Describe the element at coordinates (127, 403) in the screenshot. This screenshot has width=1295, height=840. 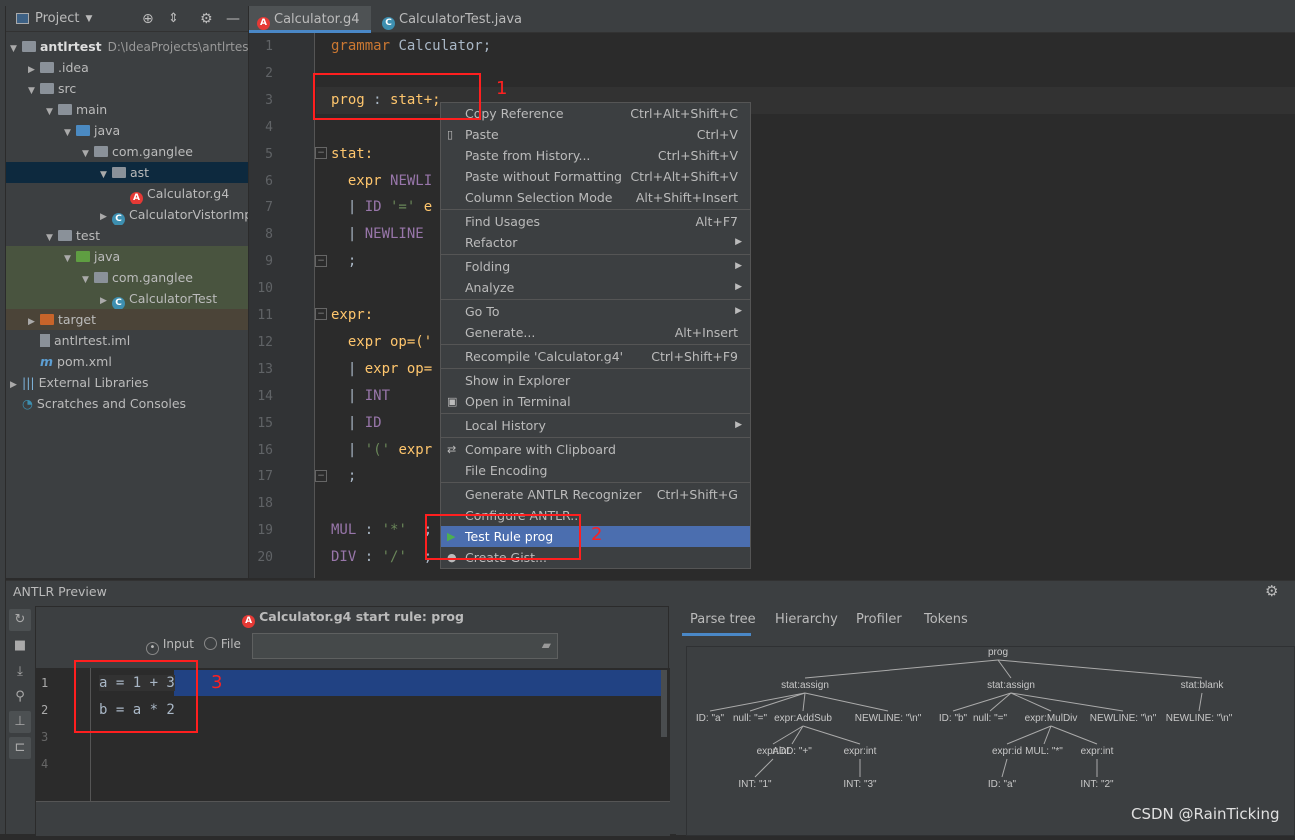
I see `tree-item: ◔ Scratches and Consoles` at that location.